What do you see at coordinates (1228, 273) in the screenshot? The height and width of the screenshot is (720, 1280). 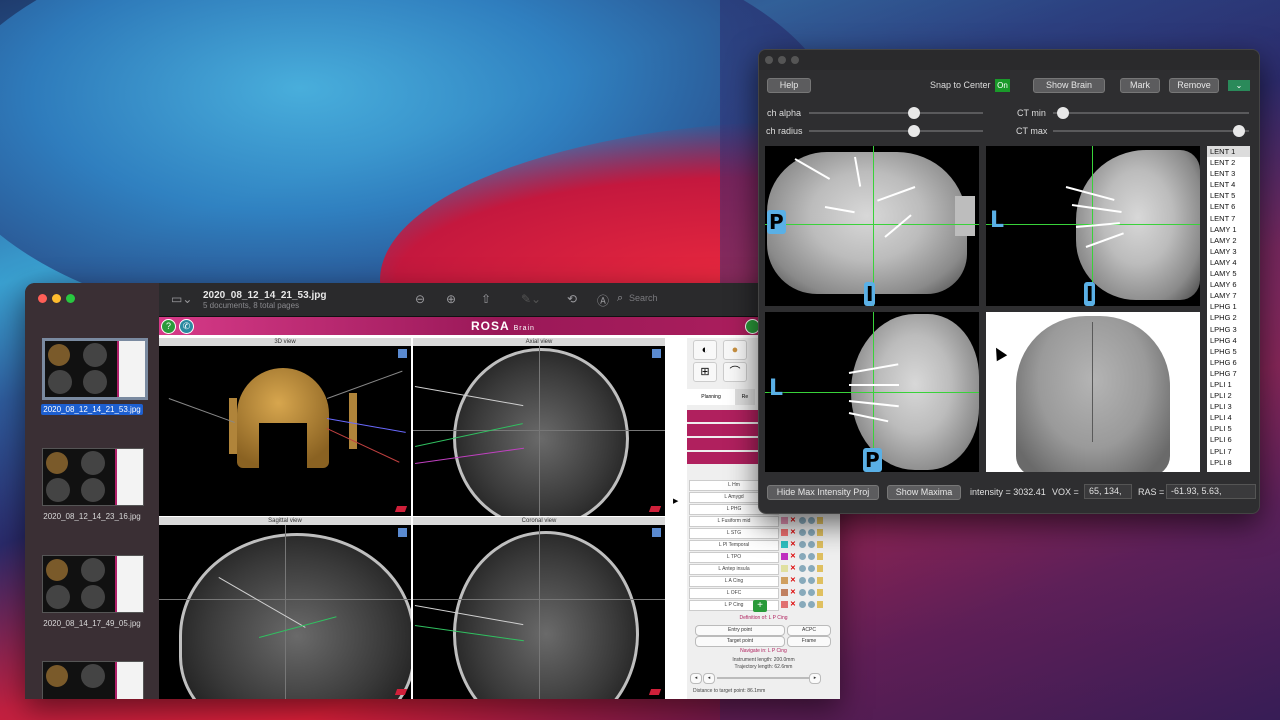 I see `electrode-list-item: LAMY 5` at bounding box center [1228, 273].